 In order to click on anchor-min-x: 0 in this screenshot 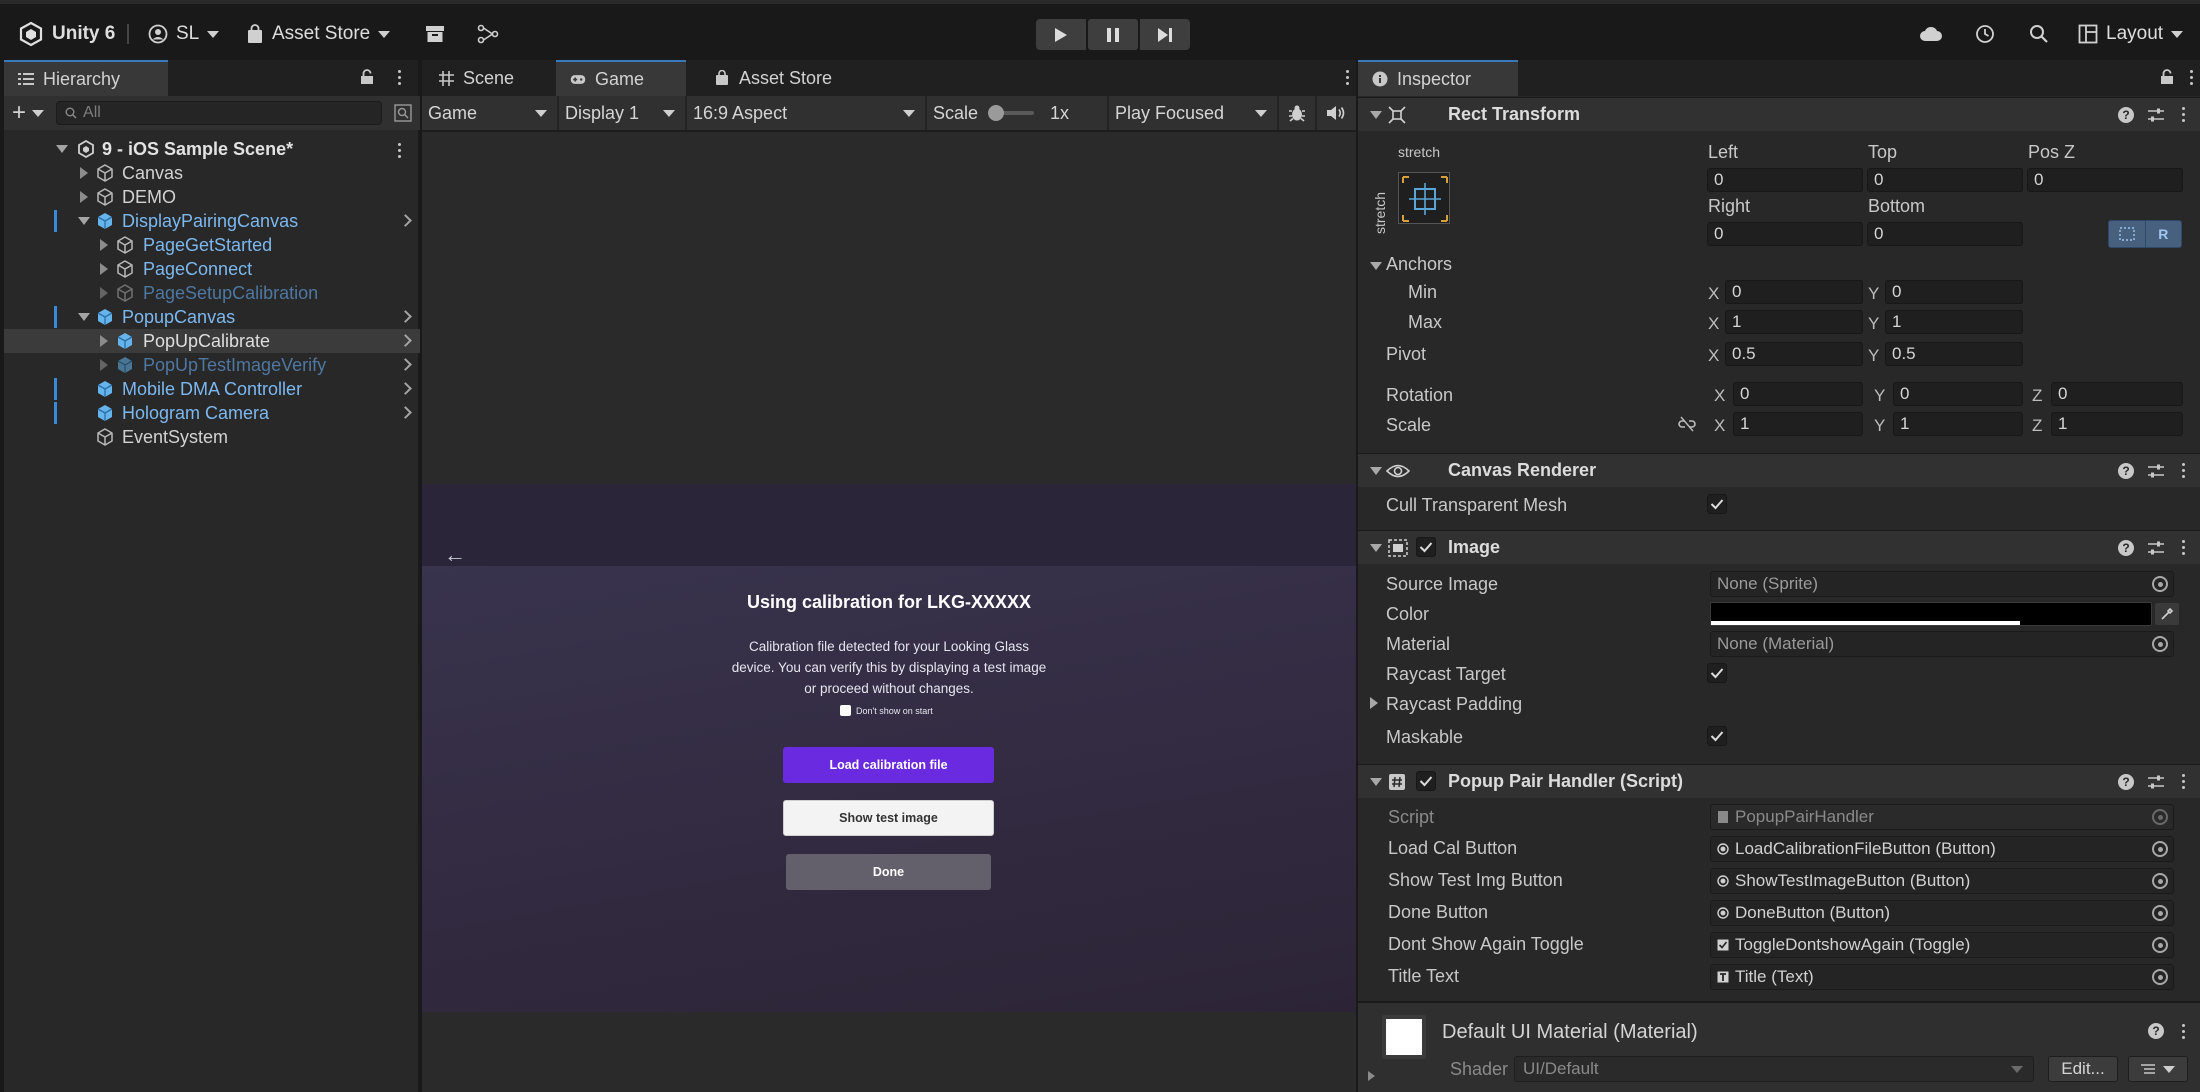, I will do `click(1794, 292)`.